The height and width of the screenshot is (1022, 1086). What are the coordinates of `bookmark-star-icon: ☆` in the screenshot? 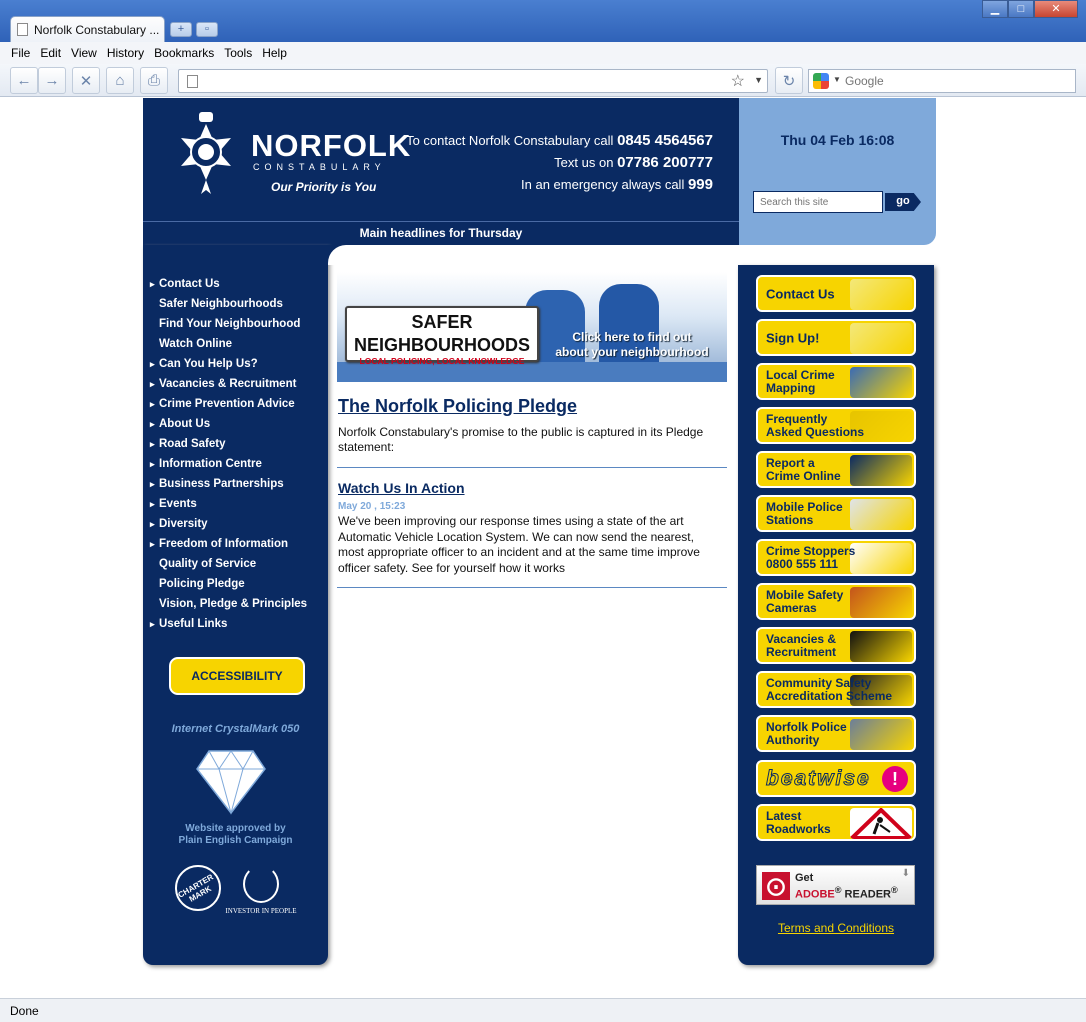 It's located at (738, 81).